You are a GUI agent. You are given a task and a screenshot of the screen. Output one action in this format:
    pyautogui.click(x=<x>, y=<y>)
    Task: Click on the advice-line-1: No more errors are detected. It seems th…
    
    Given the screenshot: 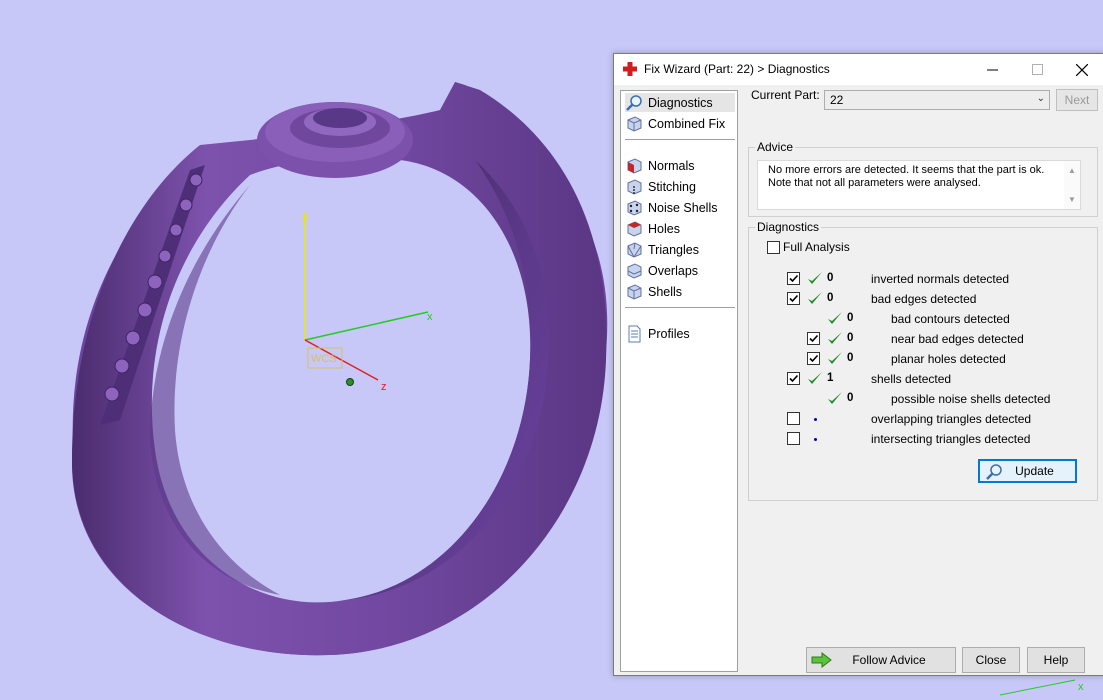 What is the action you would take?
    pyautogui.click(x=906, y=170)
    